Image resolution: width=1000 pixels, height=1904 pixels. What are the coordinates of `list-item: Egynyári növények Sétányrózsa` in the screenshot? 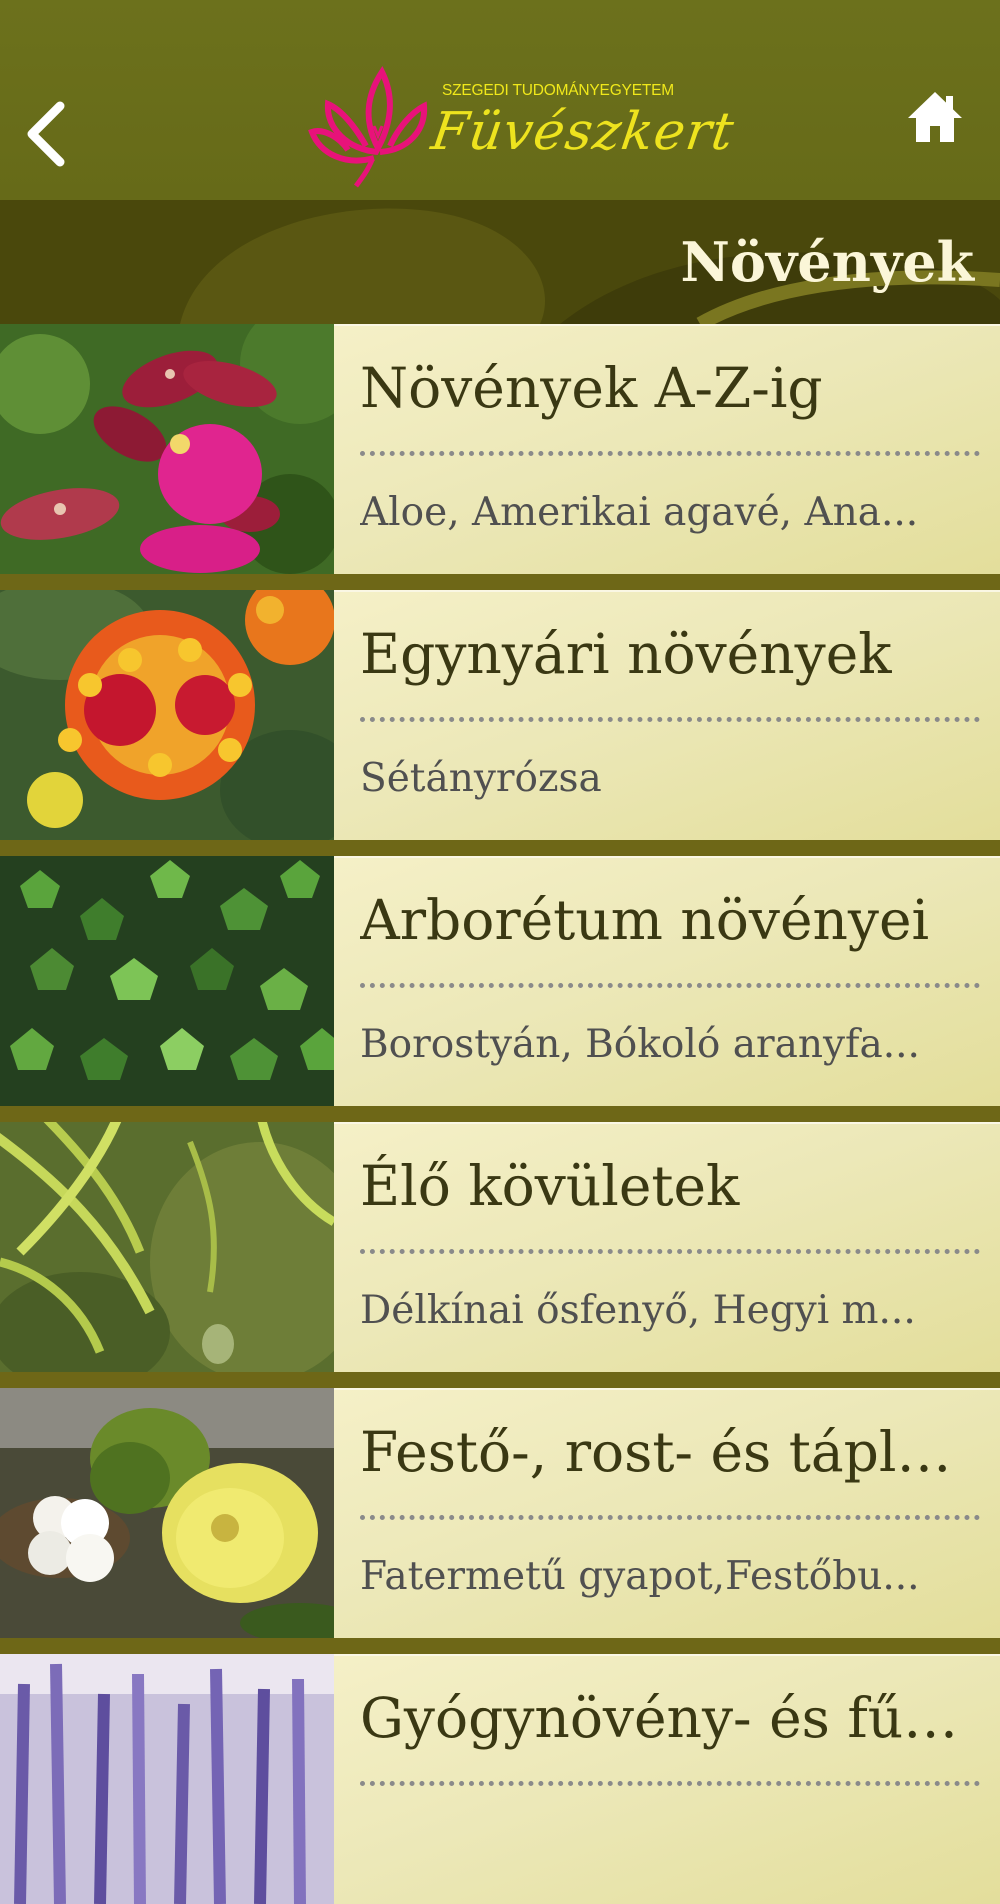 It's located at (500, 715).